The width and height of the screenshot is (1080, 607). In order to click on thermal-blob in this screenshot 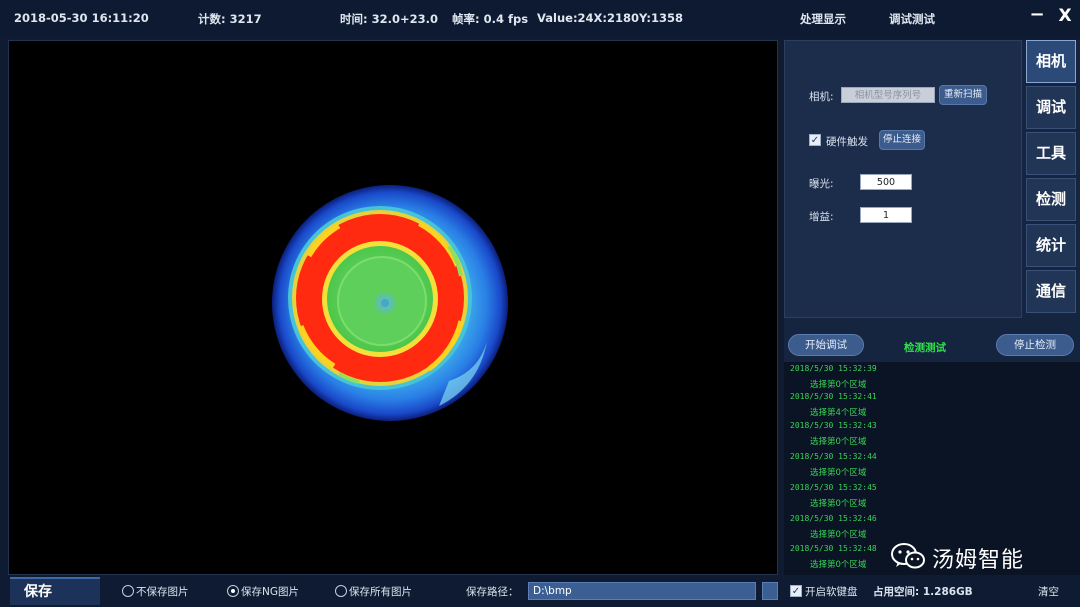, I will do `click(390, 303)`.